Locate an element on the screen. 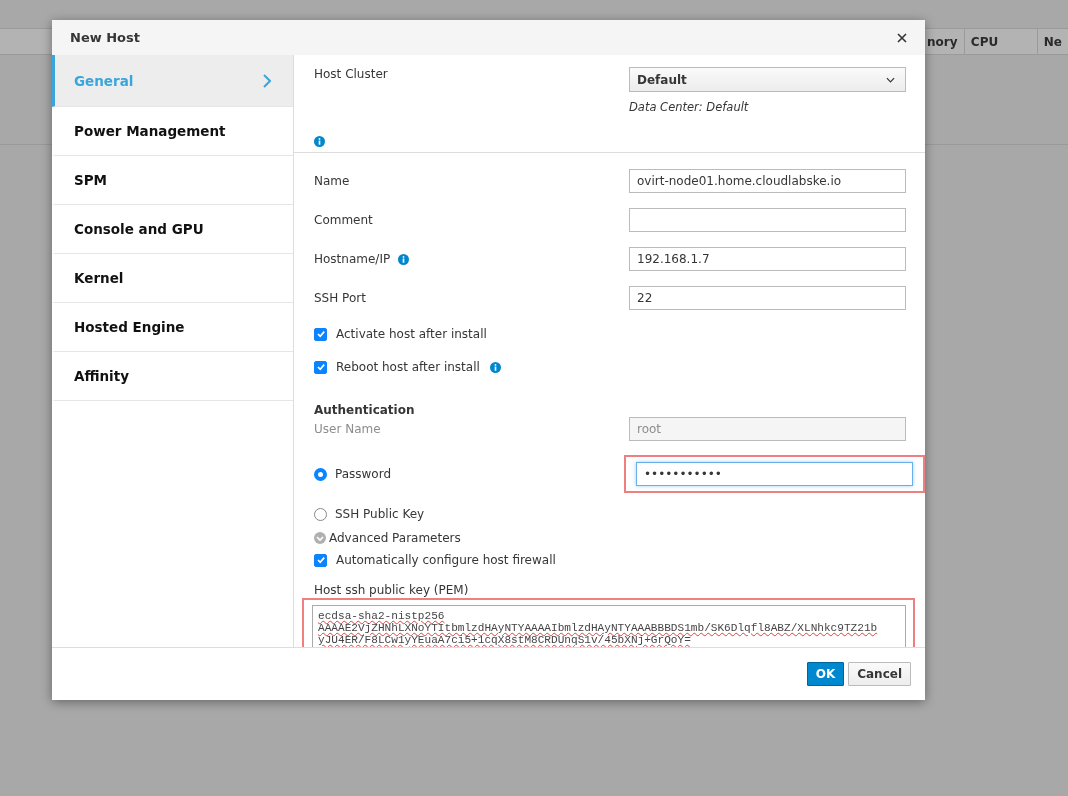  checkbox-label: Reboot host after install is located at coordinates (408, 367).